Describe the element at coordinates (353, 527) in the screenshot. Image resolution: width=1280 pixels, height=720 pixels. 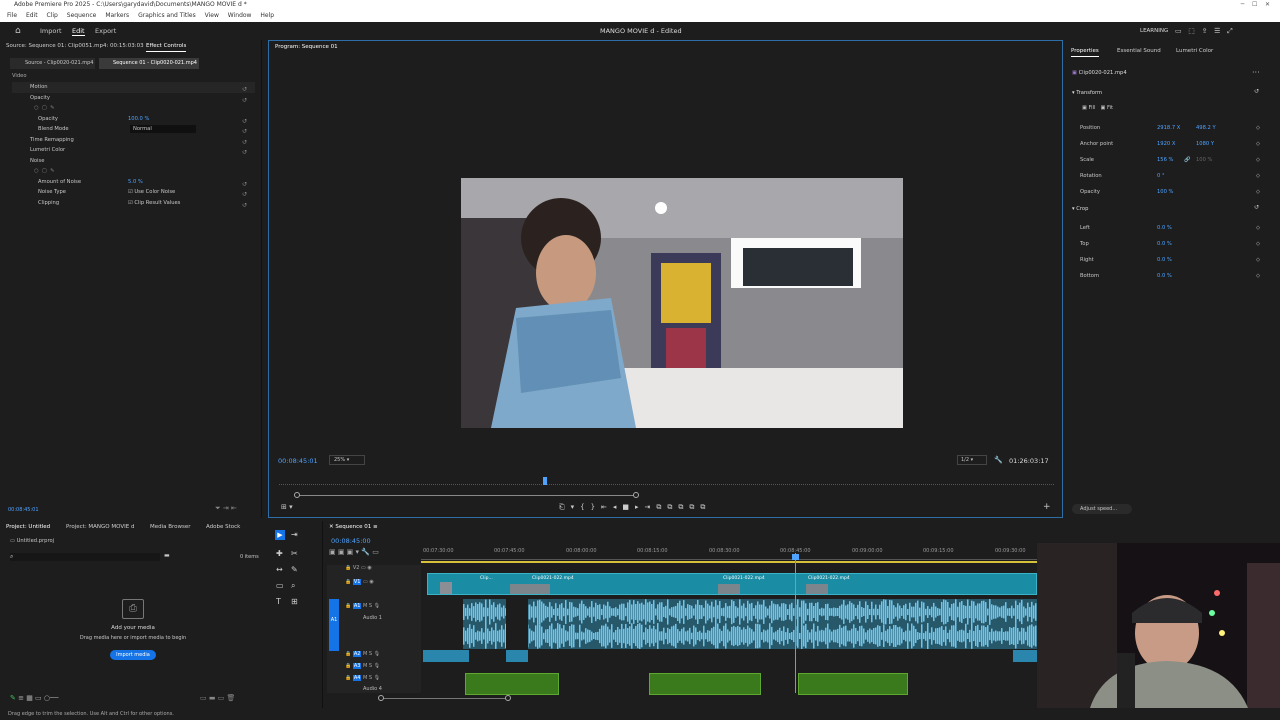
I see `timeline-tab: ✕ Sequence 01 ≡` at that location.